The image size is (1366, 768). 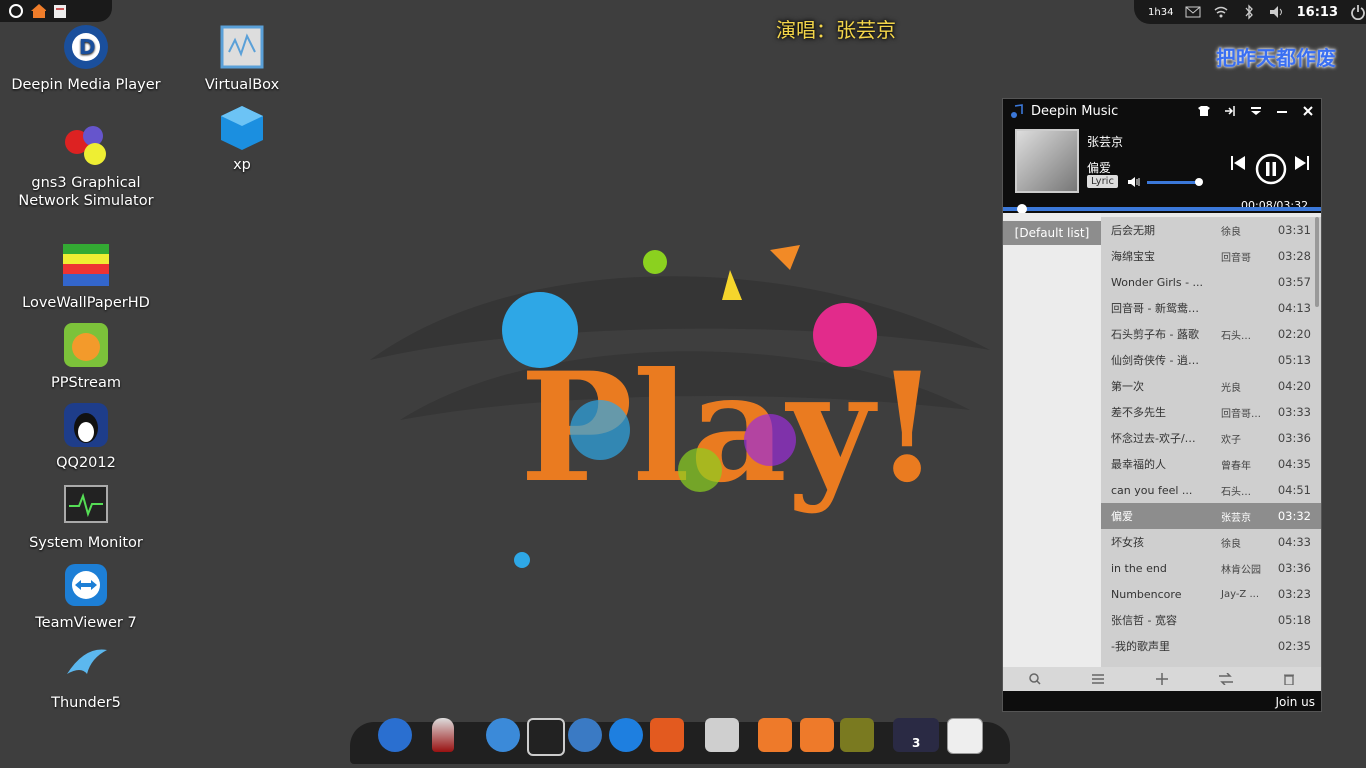 What do you see at coordinates (1211, 438) in the screenshot?
I see `song-row: 怀念过去-欢子/… 欢子 03:36` at bounding box center [1211, 438].